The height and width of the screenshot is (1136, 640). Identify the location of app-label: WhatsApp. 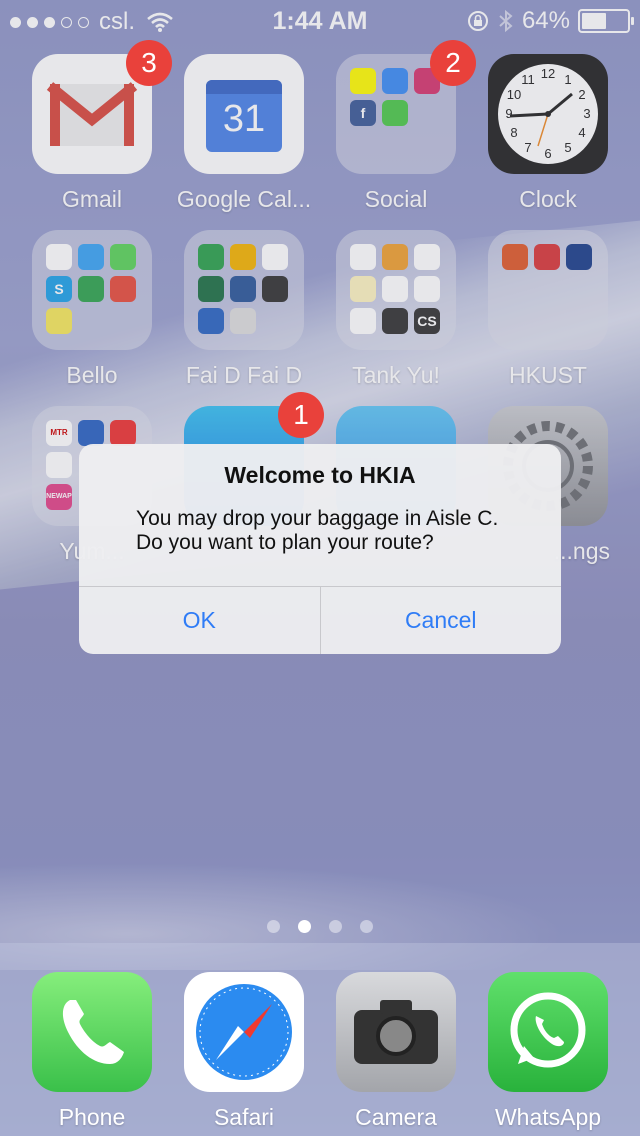
(548, 1117).